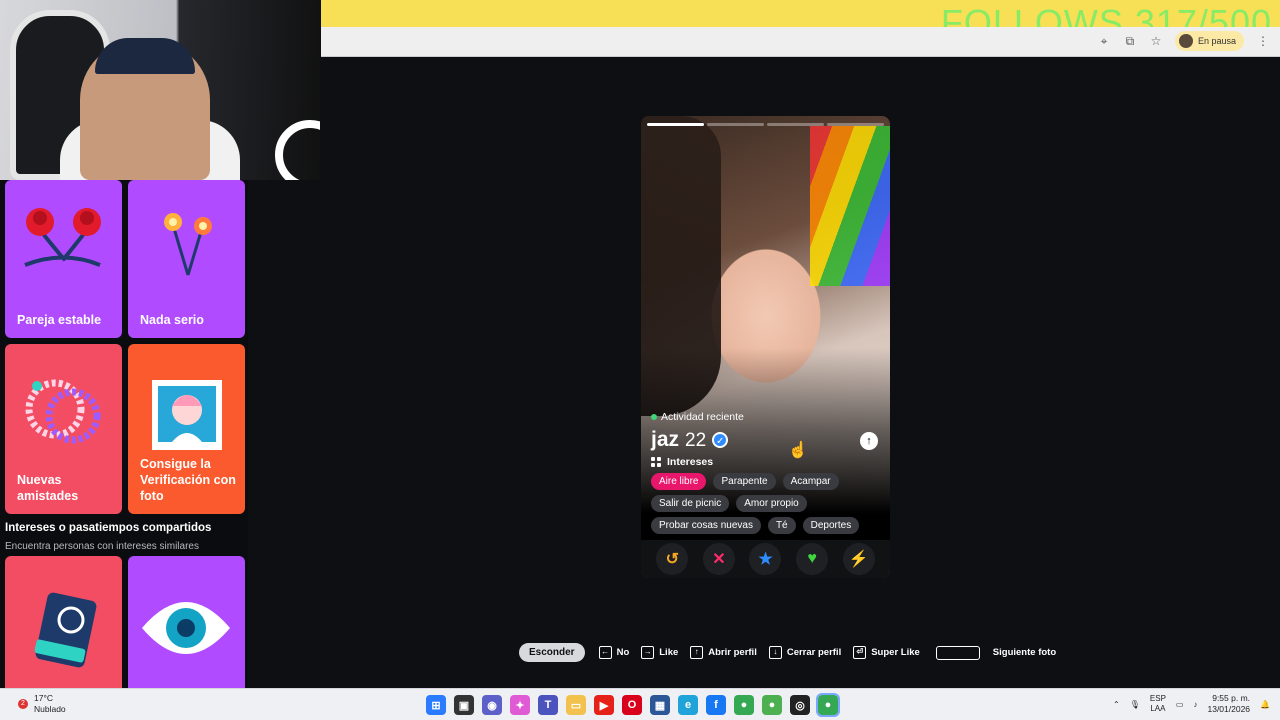  Describe the element at coordinates (1116, 704) in the screenshot. I see `show-hidden-icons-chevron-icon: ⌃` at that location.